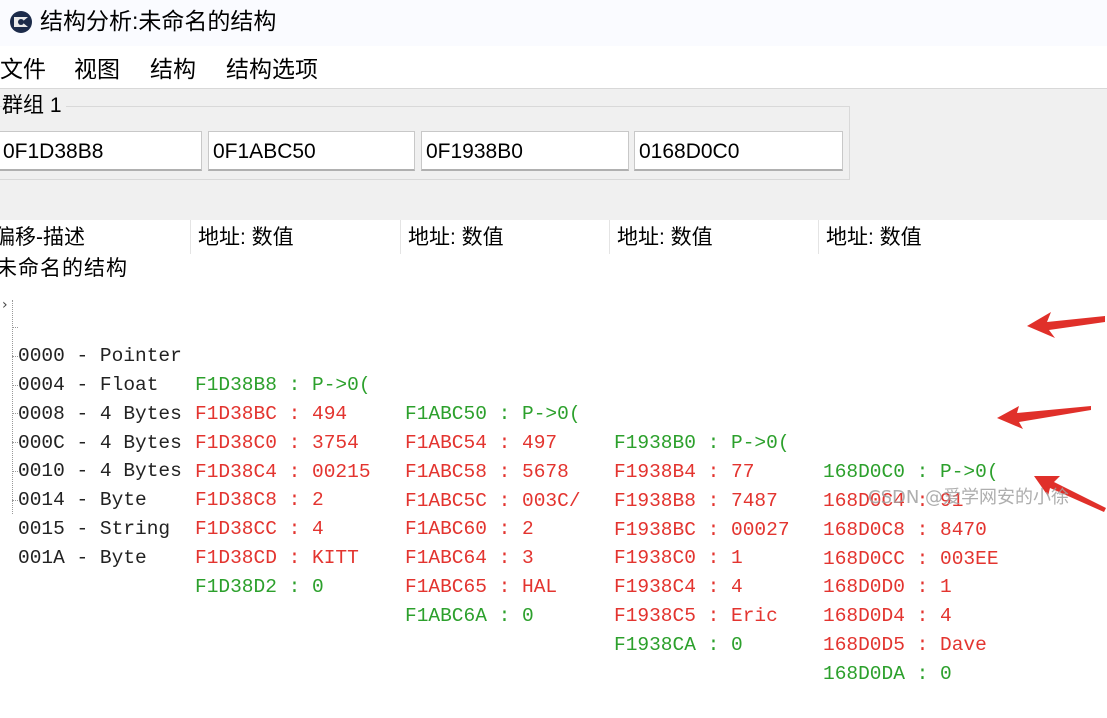  Describe the element at coordinates (34, 106) in the screenshot. I see `group-label: 群组 1` at that location.